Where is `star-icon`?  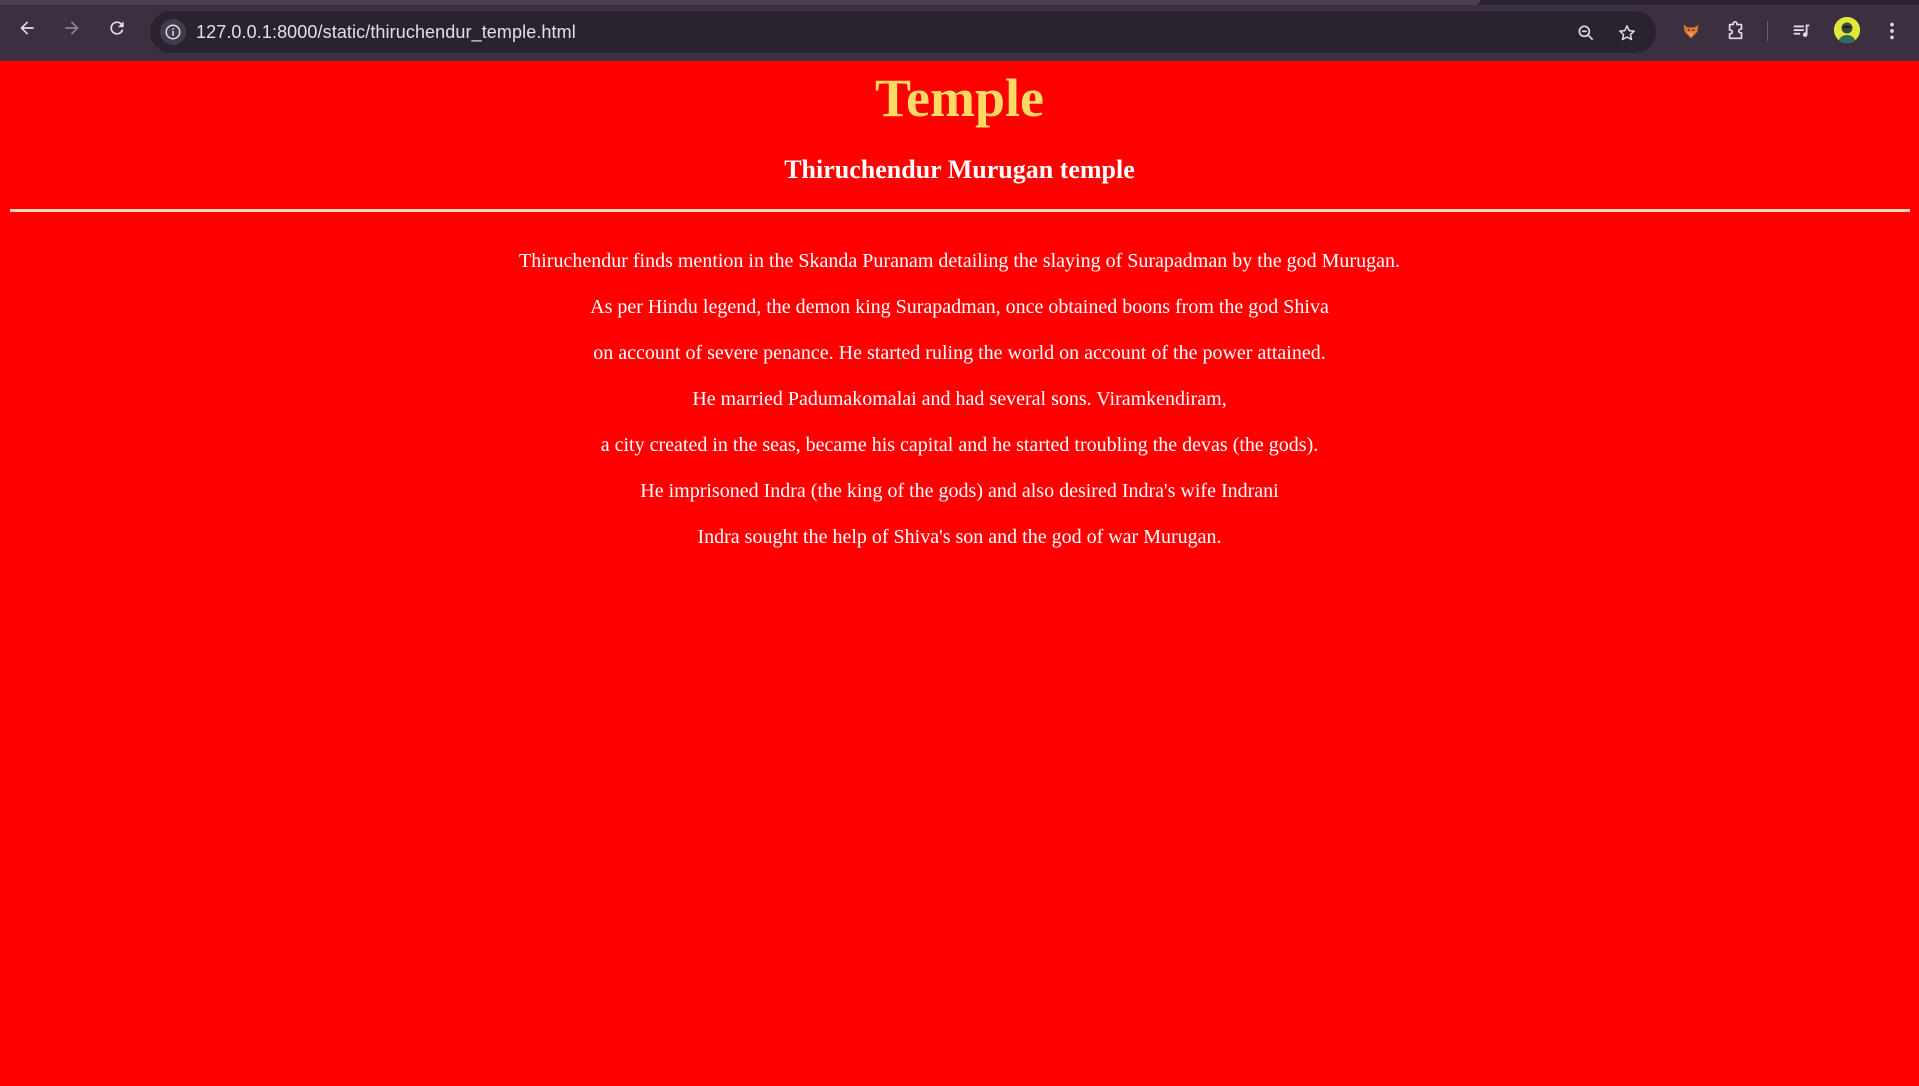
star-icon is located at coordinates (1627, 33).